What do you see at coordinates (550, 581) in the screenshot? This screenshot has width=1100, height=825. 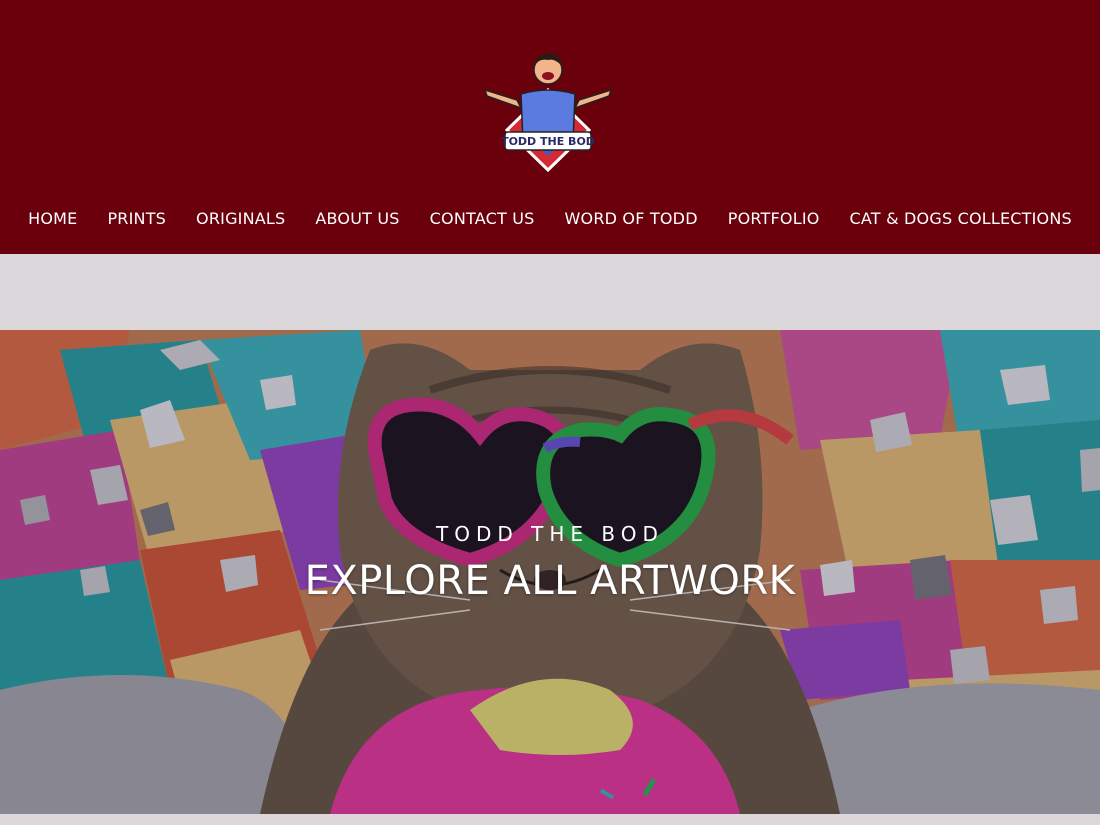 I see `explore-all-artwork-link: EXPLORE ALL ARTWORK` at bounding box center [550, 581].